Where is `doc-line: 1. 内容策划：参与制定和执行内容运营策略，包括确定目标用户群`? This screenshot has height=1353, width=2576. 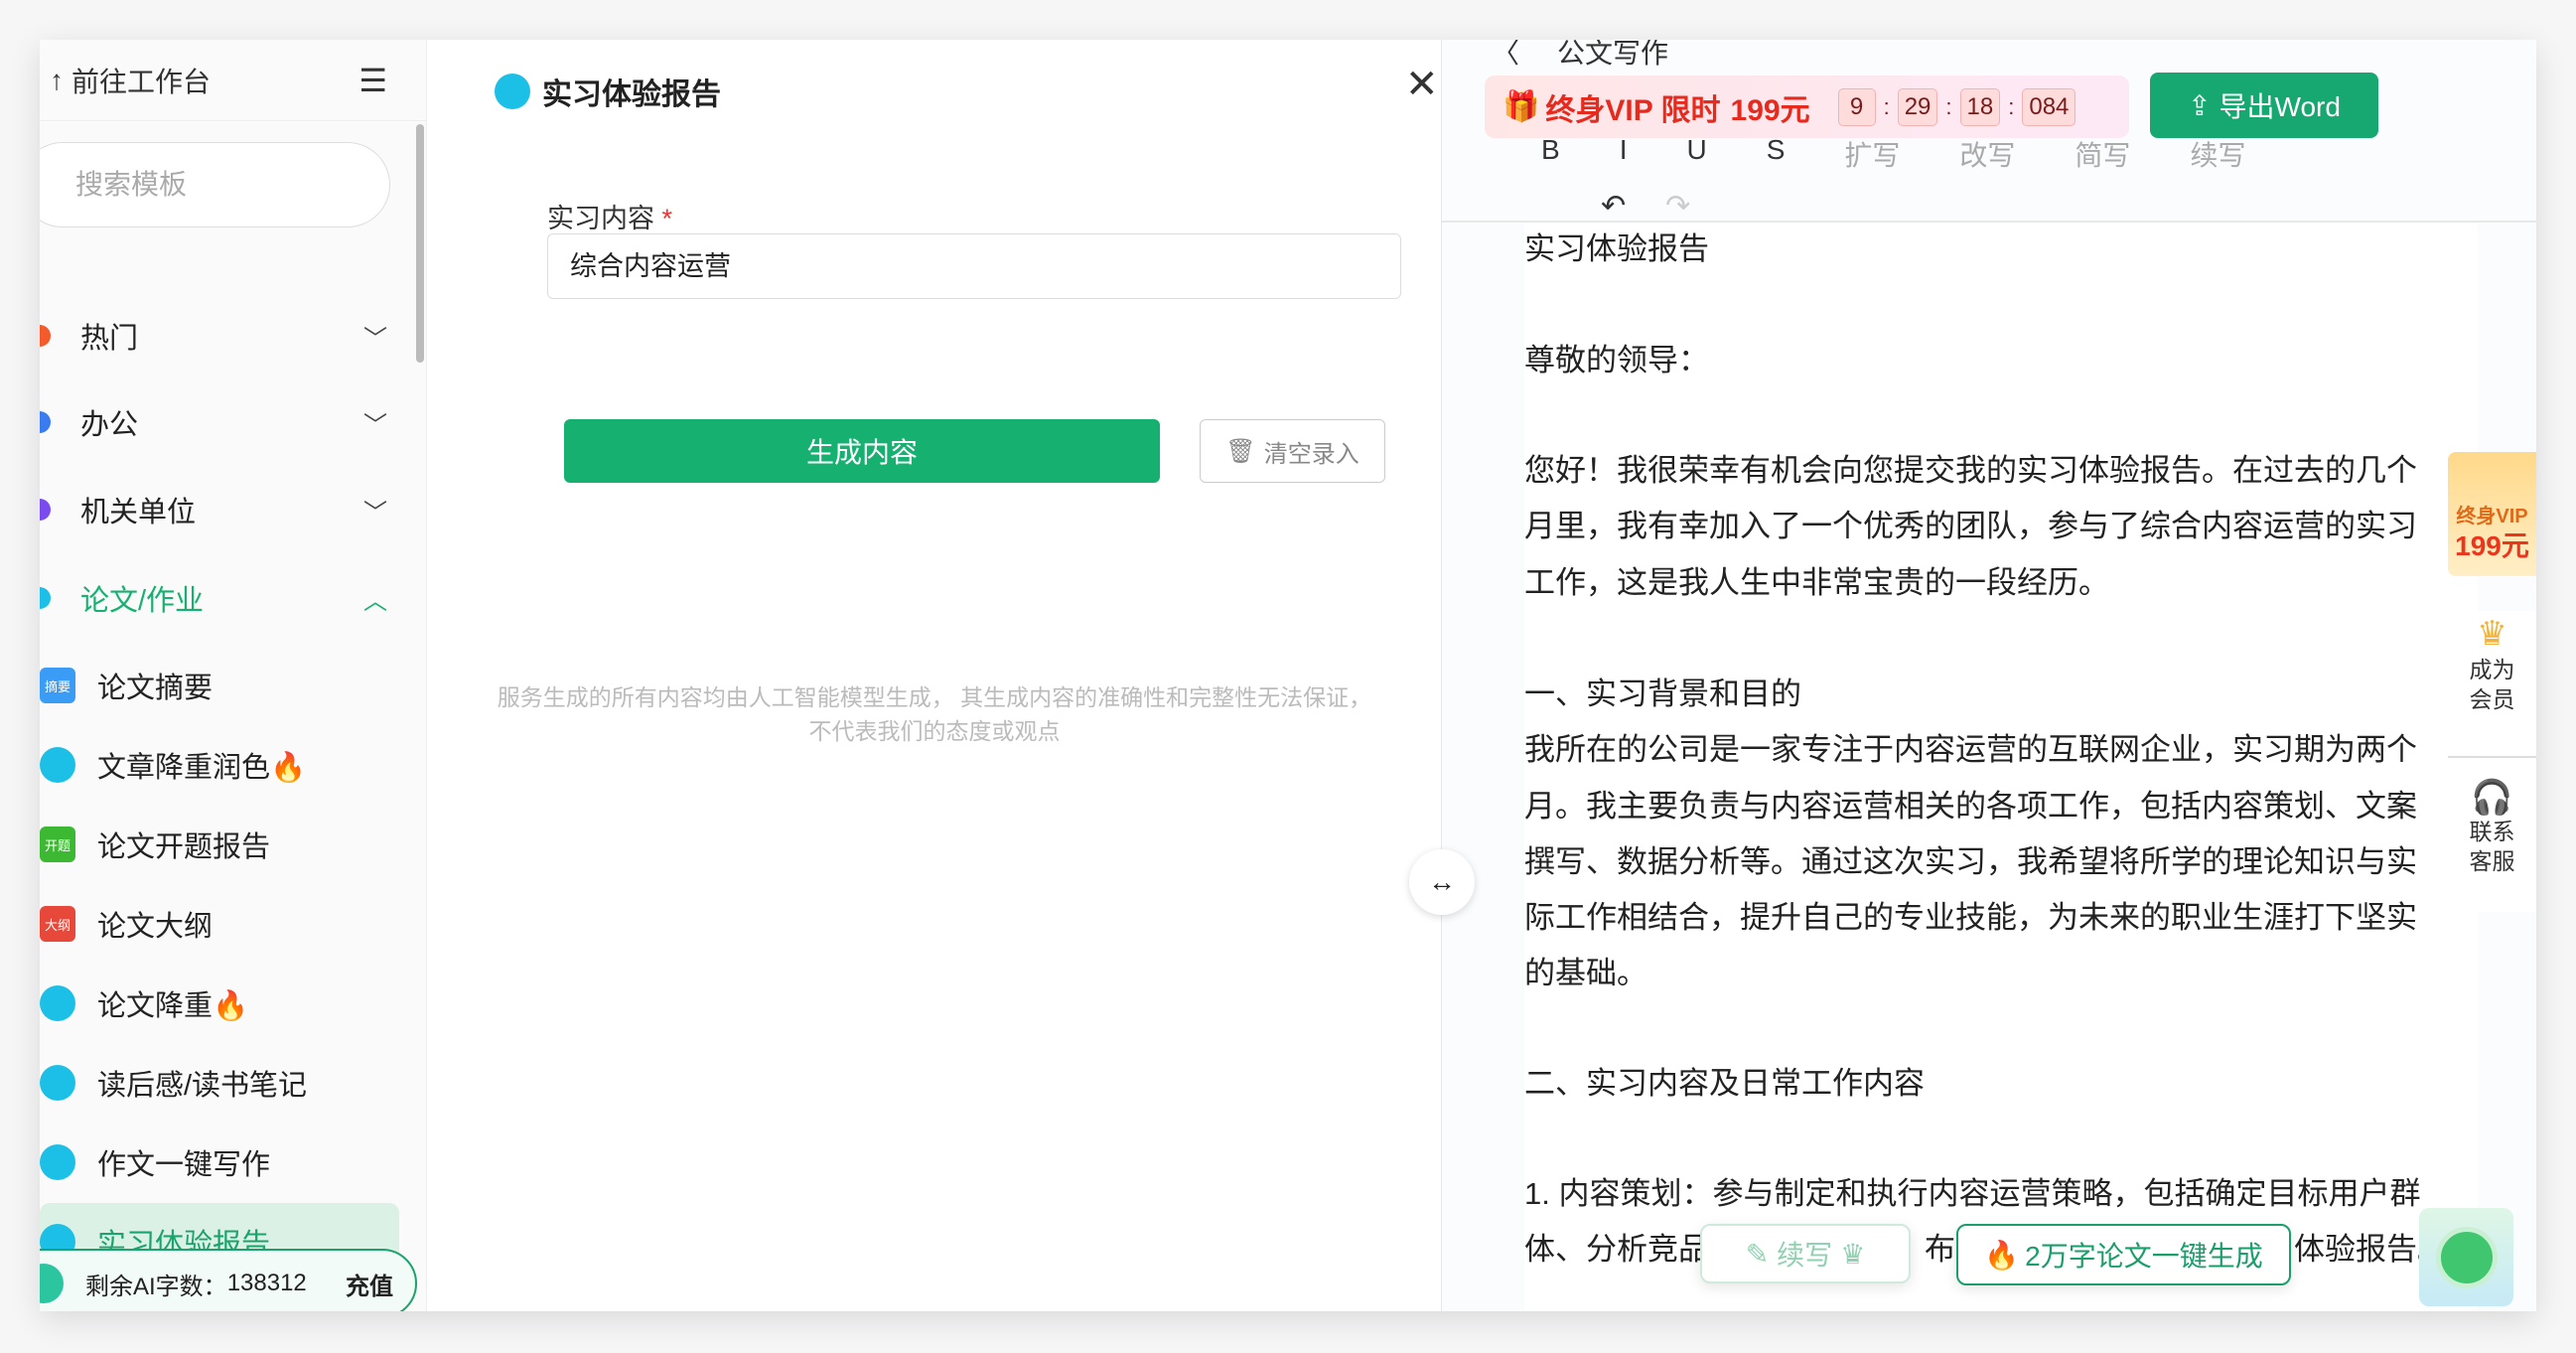 doc-line: 1. 内容策划：参与制定和执行内容运营策略，包括确定目标用户群 is located at coordinates (1973, 1193).